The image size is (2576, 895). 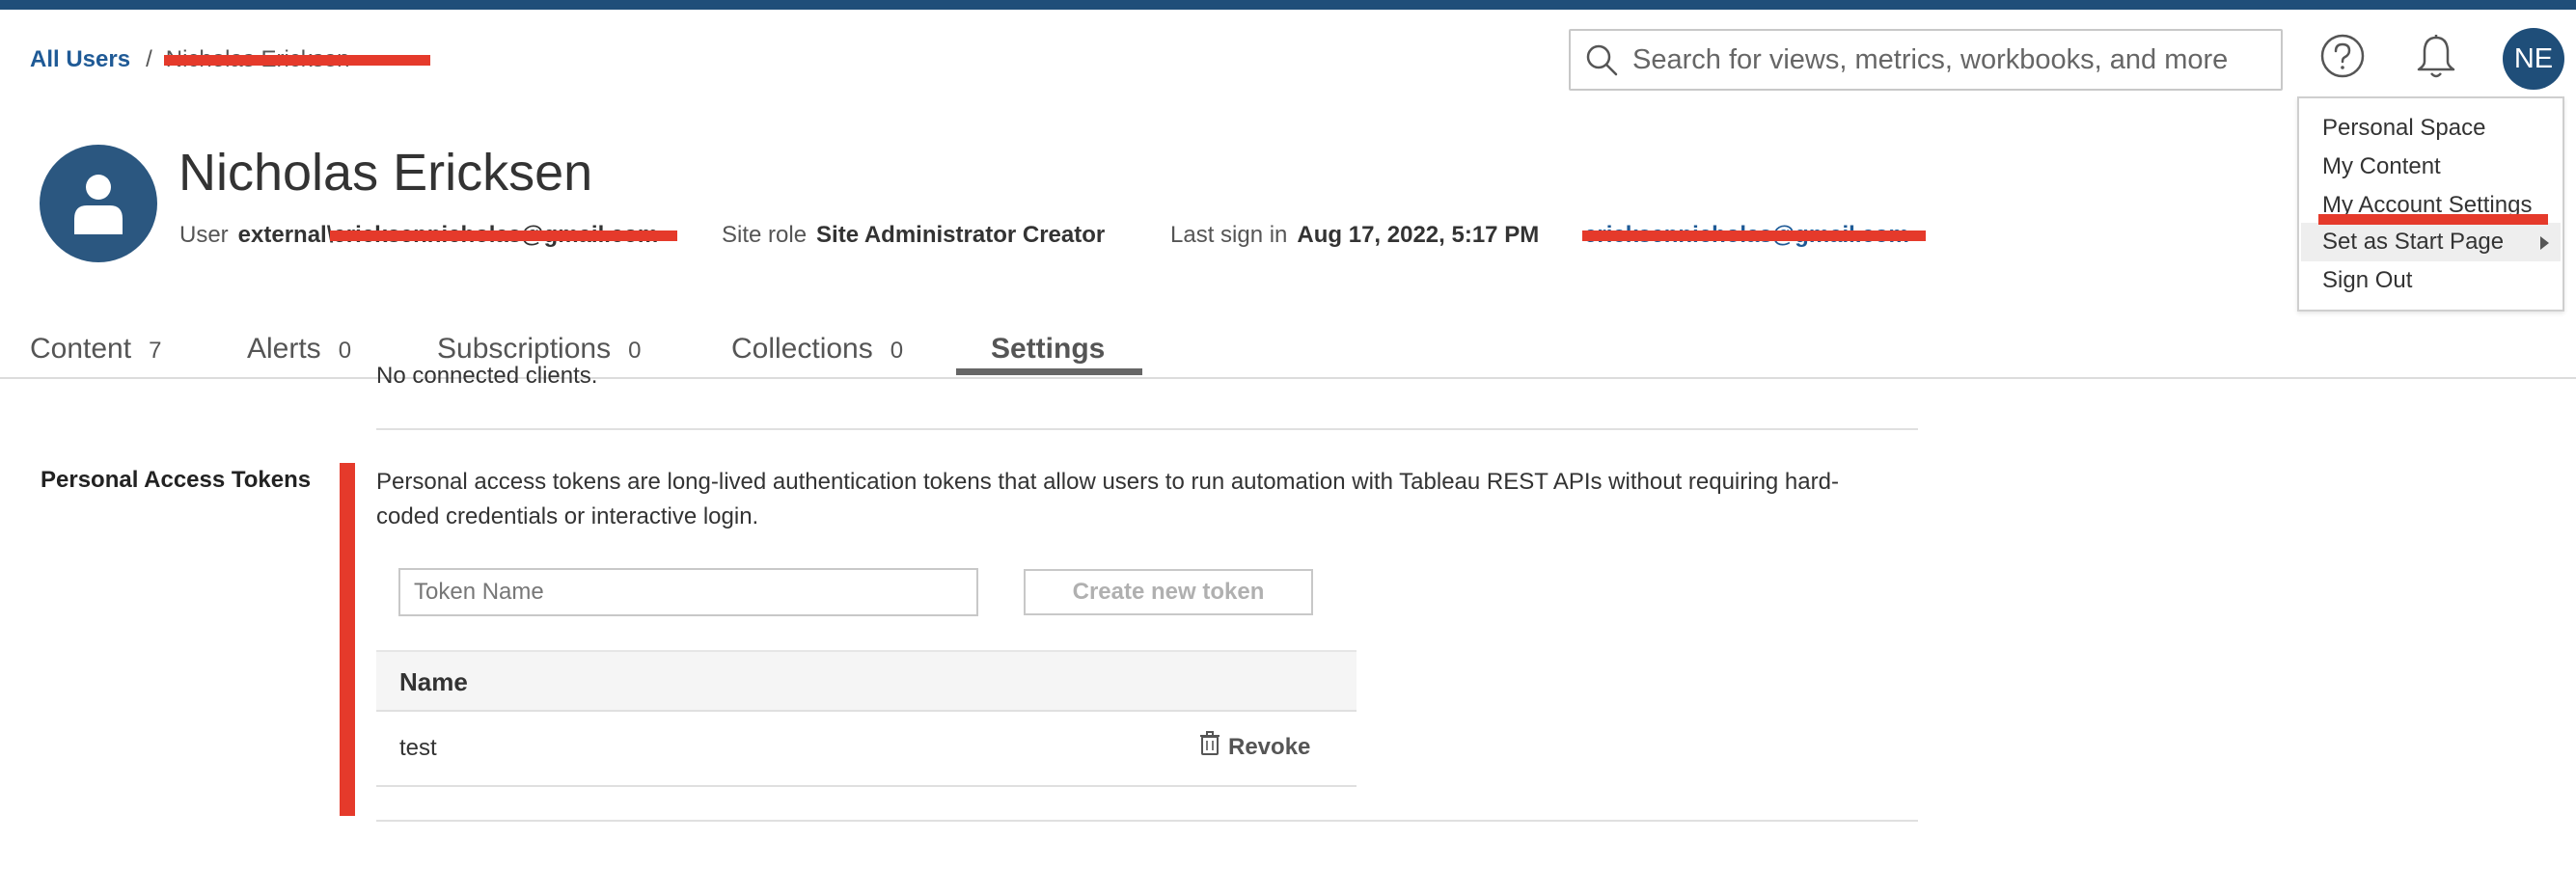 What do you see at coordinates (2431, 128) in the screenshot?
I see `menu-item-personal-space: Personal Space` at bounding box center [2431, 128].